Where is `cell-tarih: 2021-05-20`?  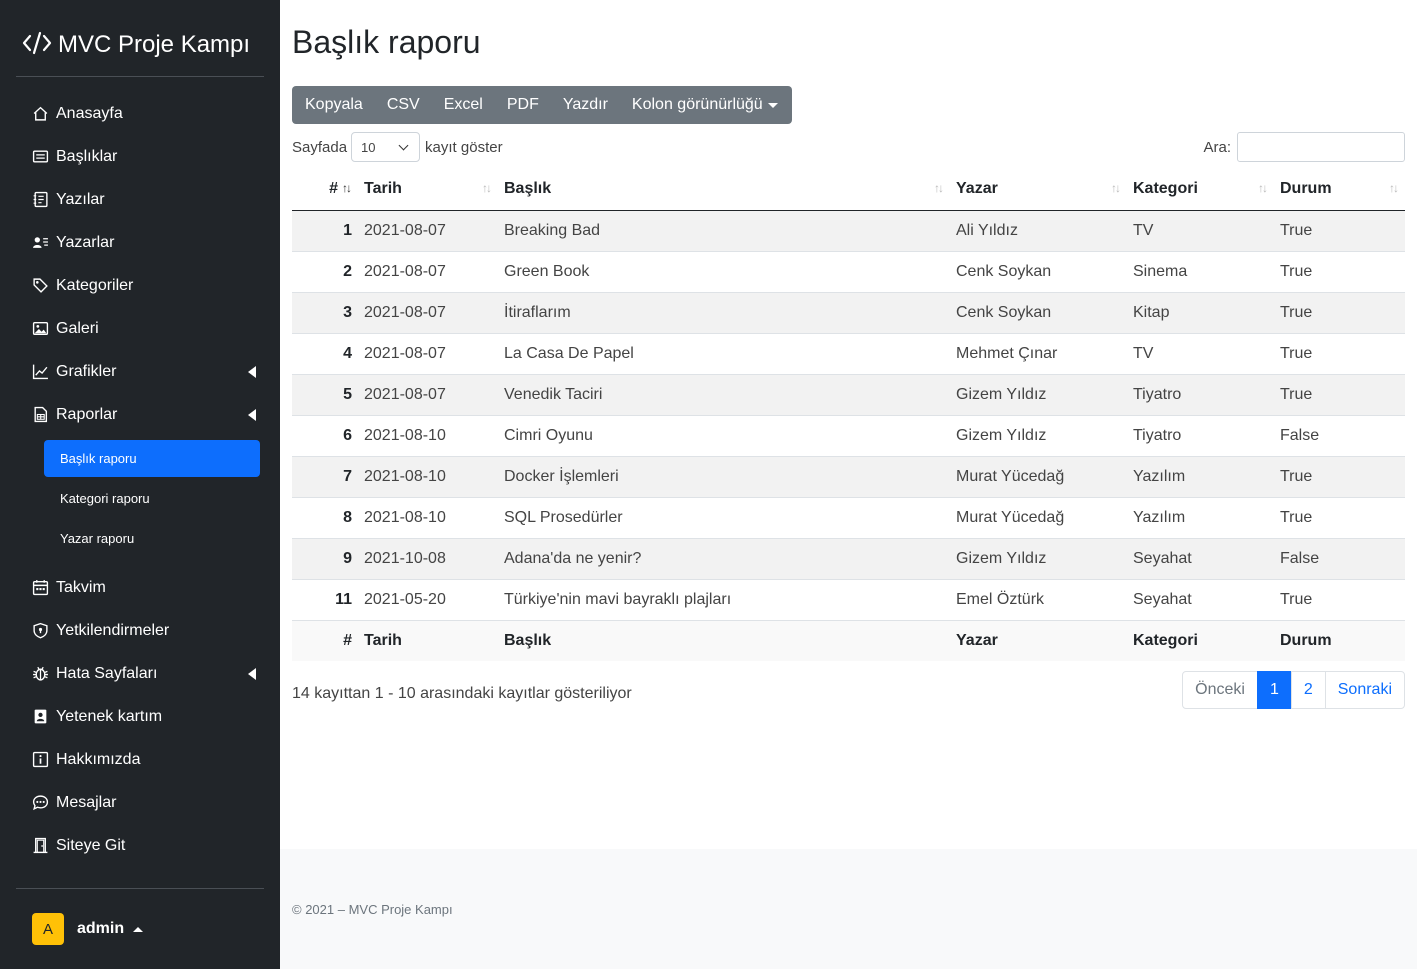 cell-tarih: 2021-05-20 is located at coordinates (428, 600).